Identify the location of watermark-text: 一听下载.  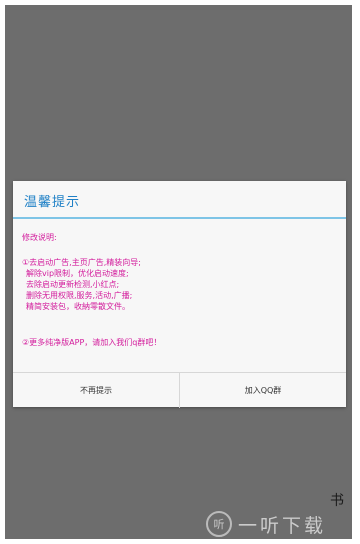
(282, 525).